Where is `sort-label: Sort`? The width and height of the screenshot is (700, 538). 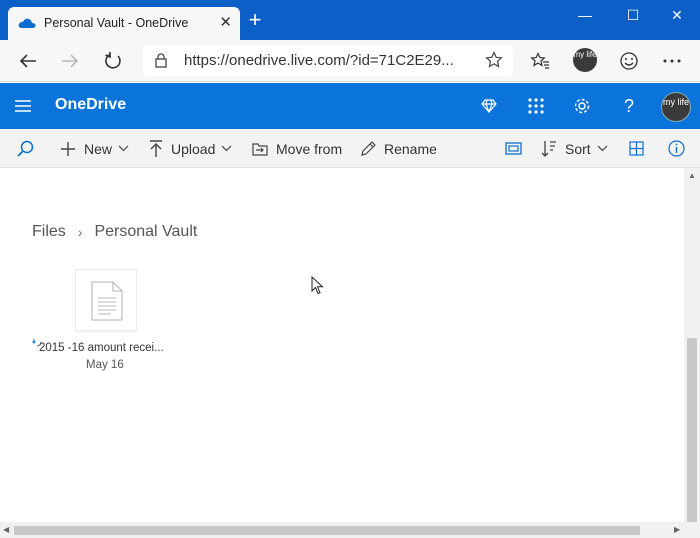 sort-label: Sort is located at coordinates (578, 148).